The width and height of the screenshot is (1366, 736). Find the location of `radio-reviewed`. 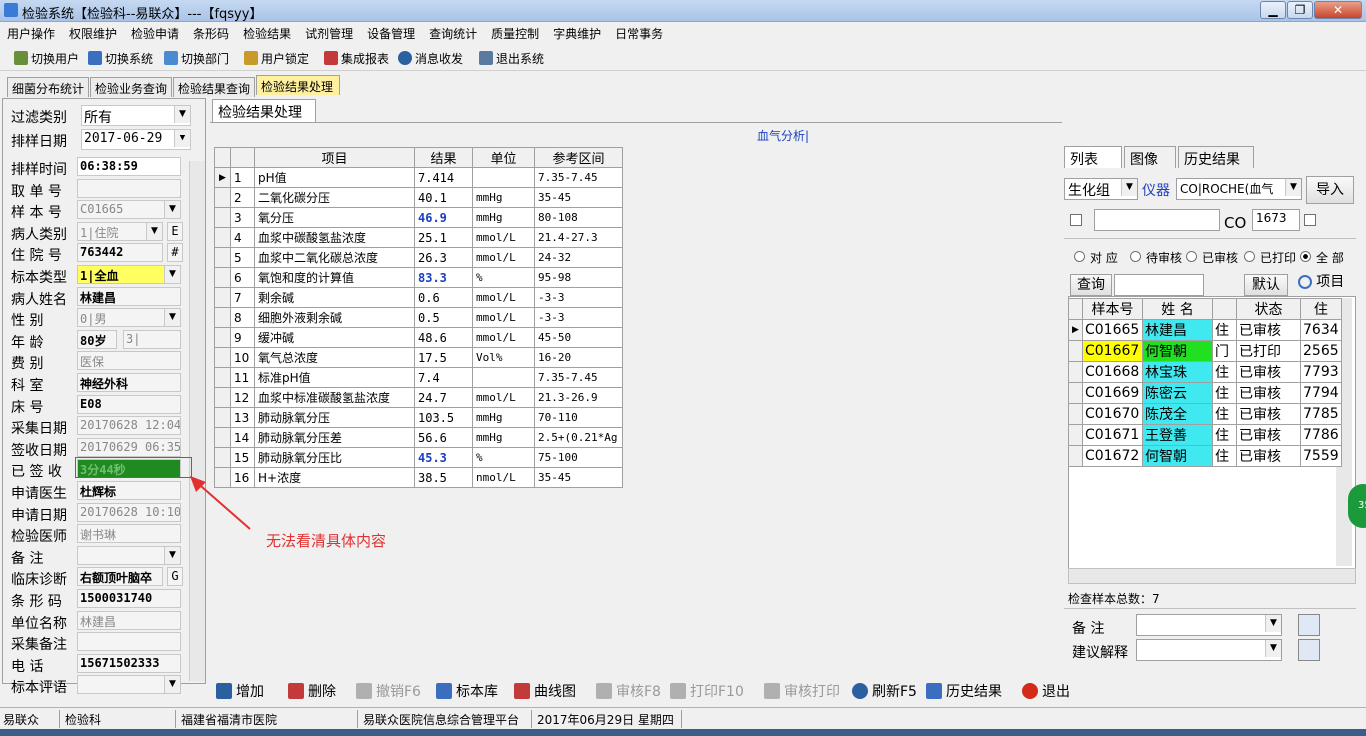

radio-reviewed is located at coordinates (1191, 256).